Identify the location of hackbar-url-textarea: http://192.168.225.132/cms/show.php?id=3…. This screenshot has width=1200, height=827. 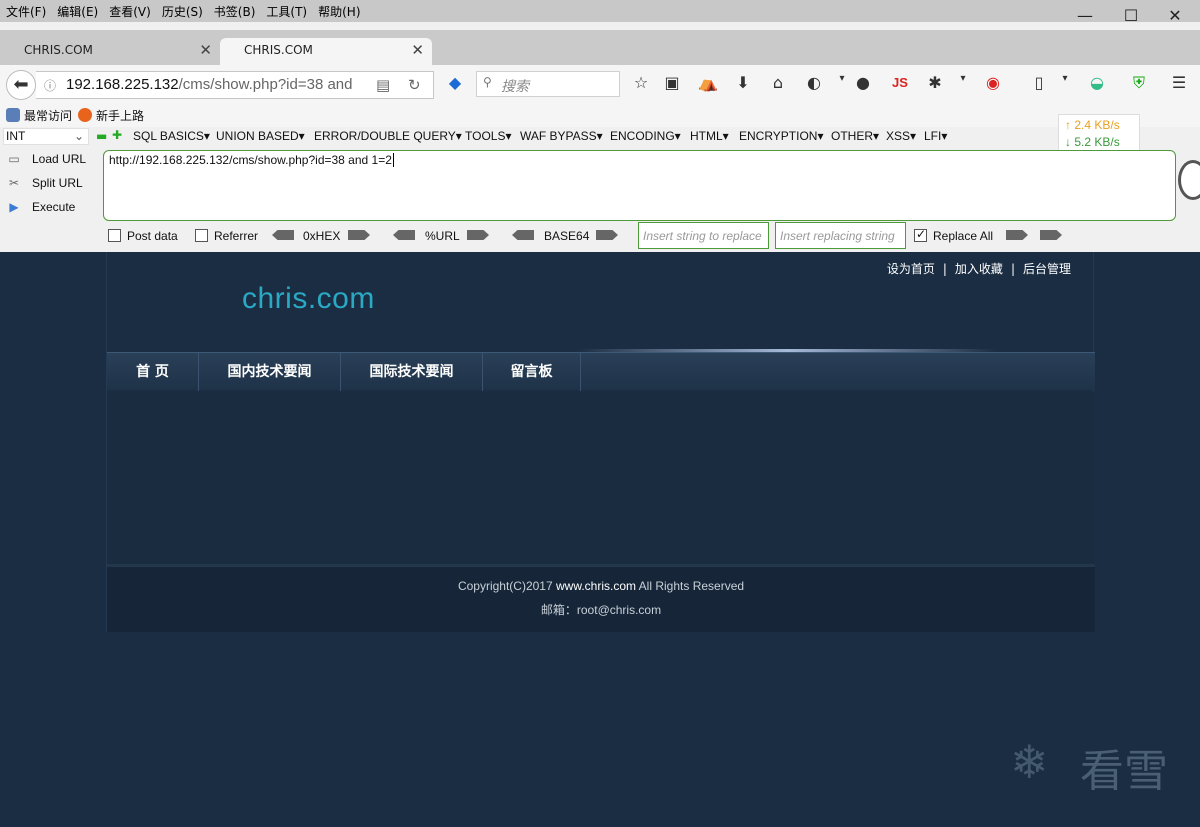
(639, 185).